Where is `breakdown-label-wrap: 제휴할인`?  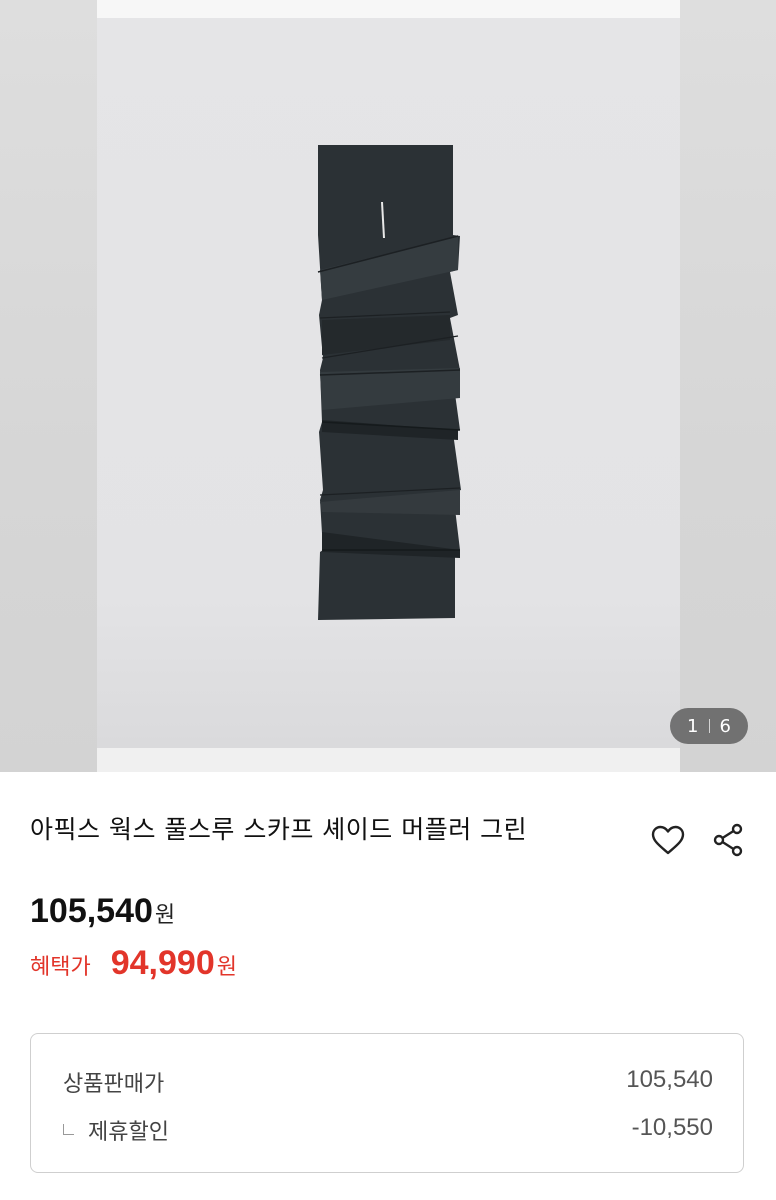
breakdown-label-wrap: 제휴할인 is located at coordinates (116, 1130).